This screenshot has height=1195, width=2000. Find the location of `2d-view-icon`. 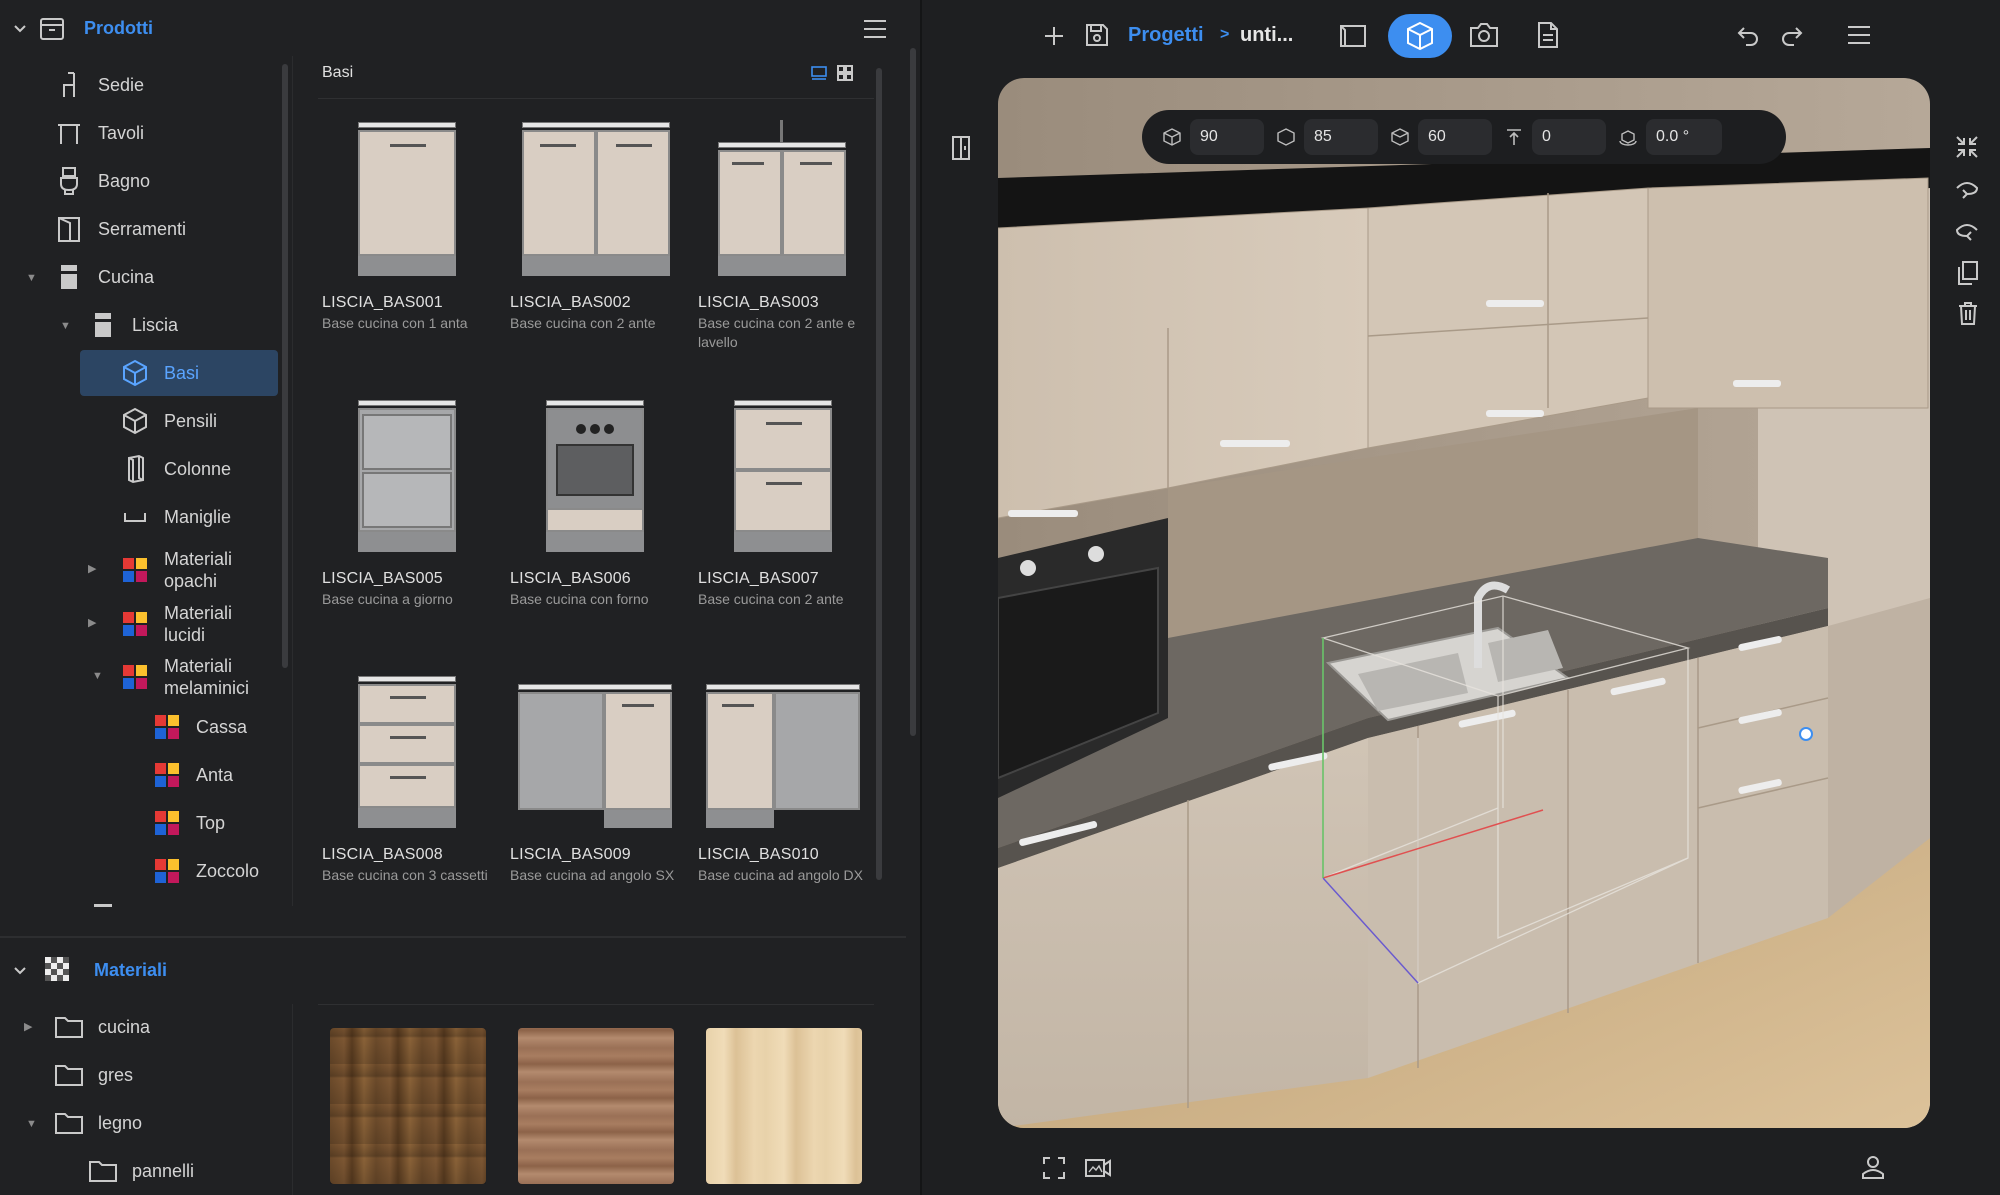

2d-view-icon is located at coordinates (1353, 36).